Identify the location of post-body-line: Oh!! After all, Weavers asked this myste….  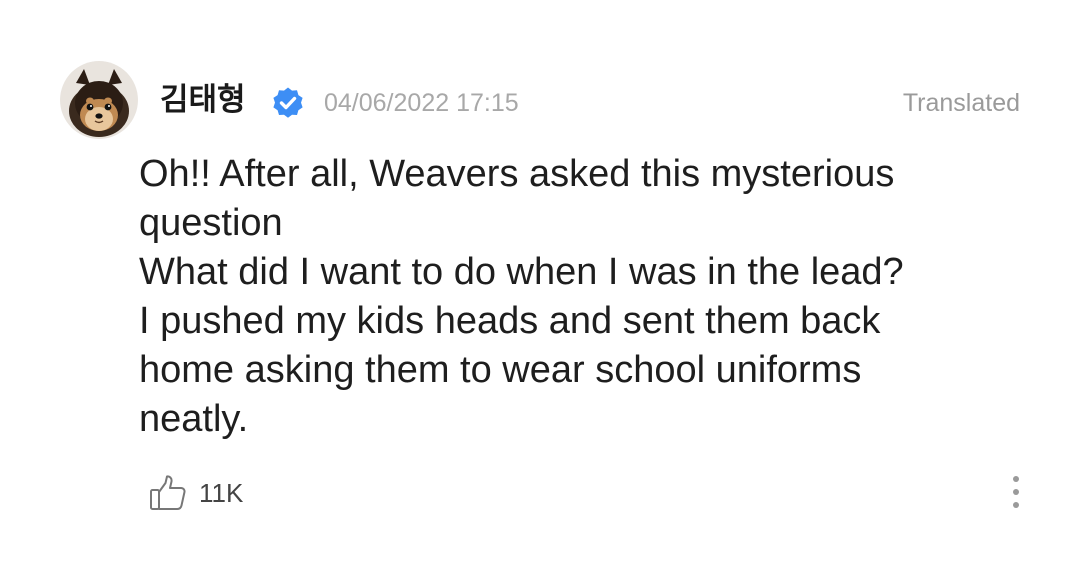
(517, 174).